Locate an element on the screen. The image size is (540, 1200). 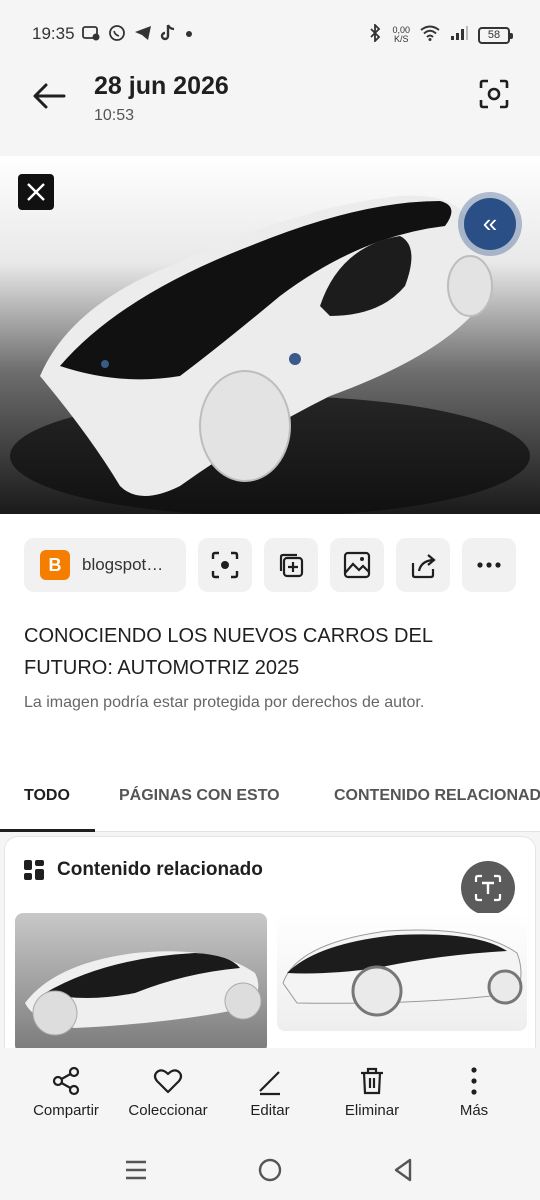
edit-action: Editar is located at coordinates (270, 1092).